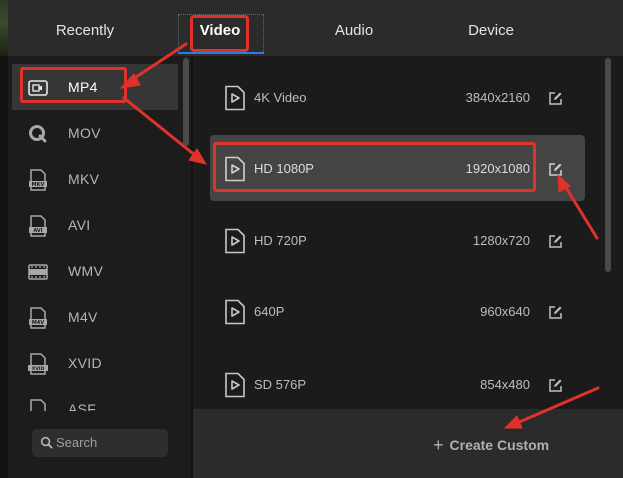  What do you see at coordinates (38, 134) in the screenshot?
I see `mov-quicktime-icon` at bounding box center [38, 134].